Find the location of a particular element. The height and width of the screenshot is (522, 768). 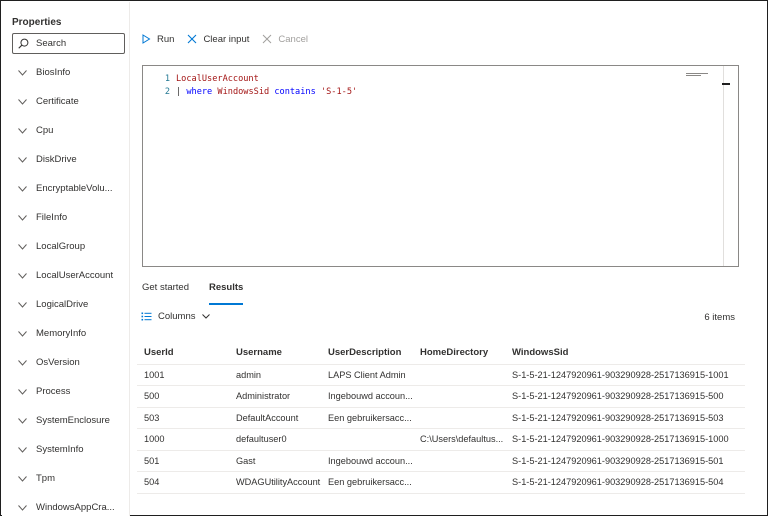

tree-item: DiskDrive is located at coordinates (66, 159).